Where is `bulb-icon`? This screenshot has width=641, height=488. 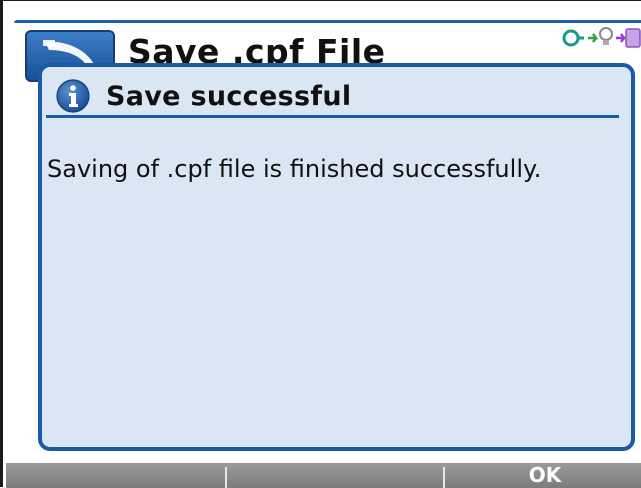 bulb-icon is located at coordinates (600, 36).